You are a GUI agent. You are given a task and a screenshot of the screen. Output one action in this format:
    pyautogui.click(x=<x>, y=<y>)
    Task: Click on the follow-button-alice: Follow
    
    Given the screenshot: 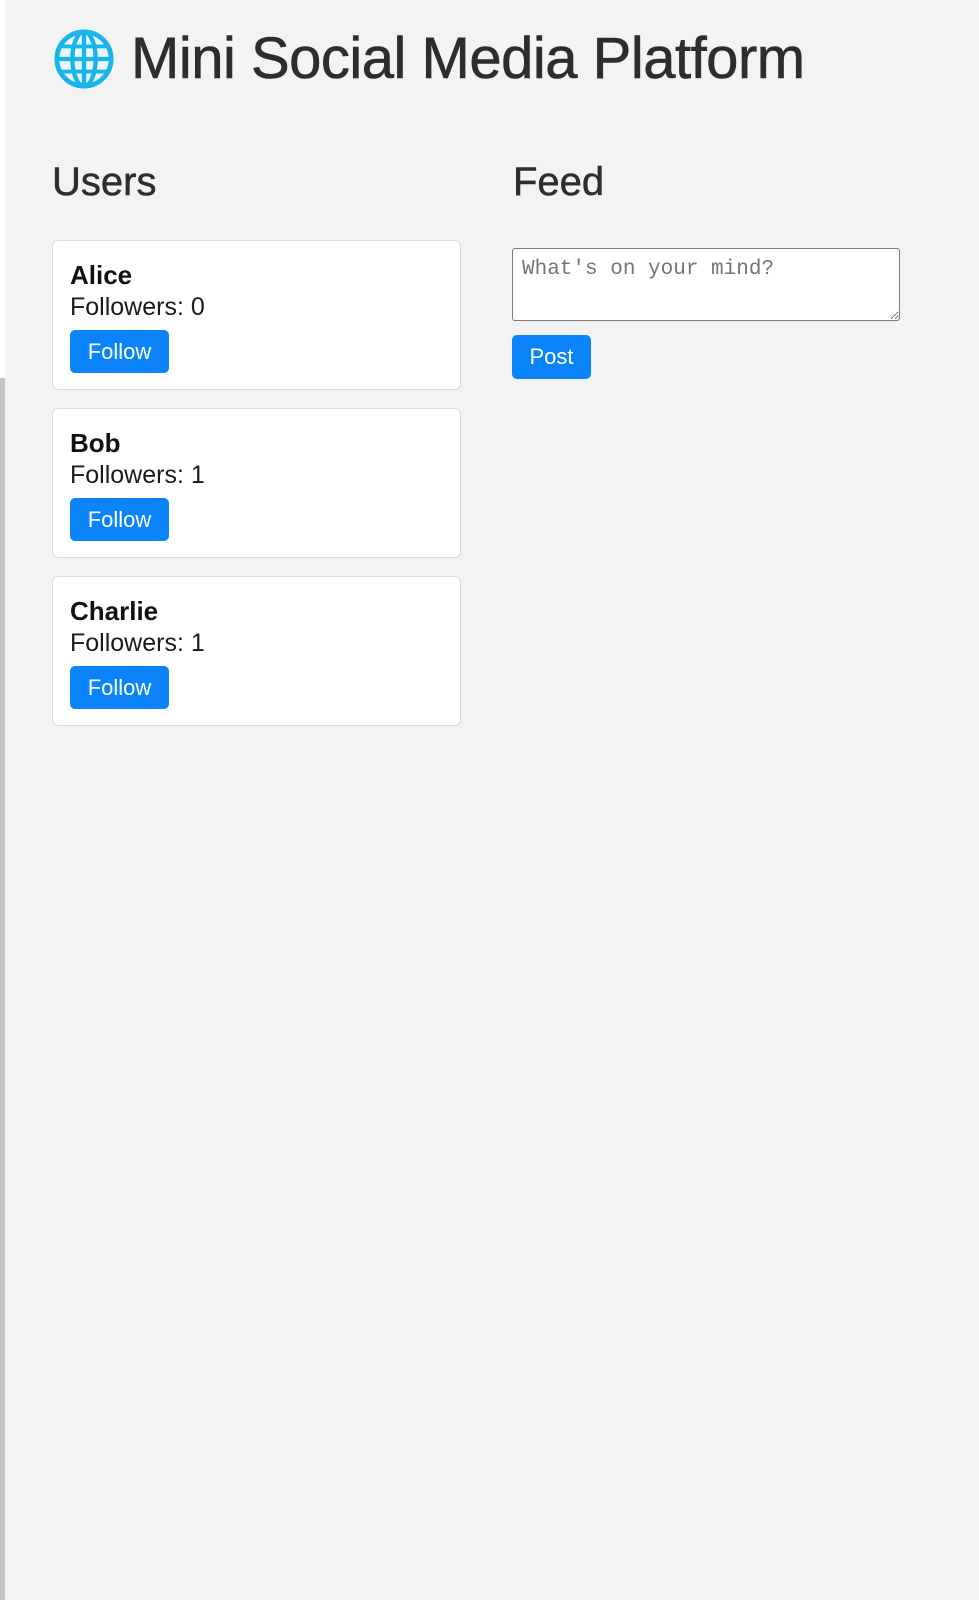 What is the action you would take?
    pyautogui.click(x=119, y=351)
    